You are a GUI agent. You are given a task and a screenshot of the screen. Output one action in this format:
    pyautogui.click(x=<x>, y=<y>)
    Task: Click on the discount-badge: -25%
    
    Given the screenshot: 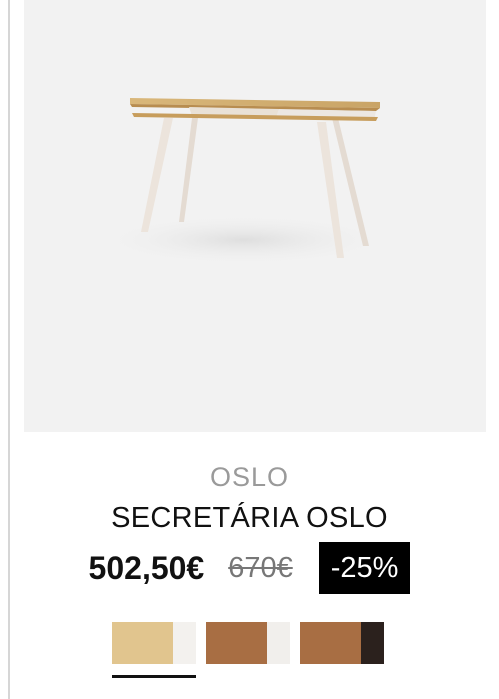 What is the action you would take?
    pyautogui.click(x=364, y=568)
    